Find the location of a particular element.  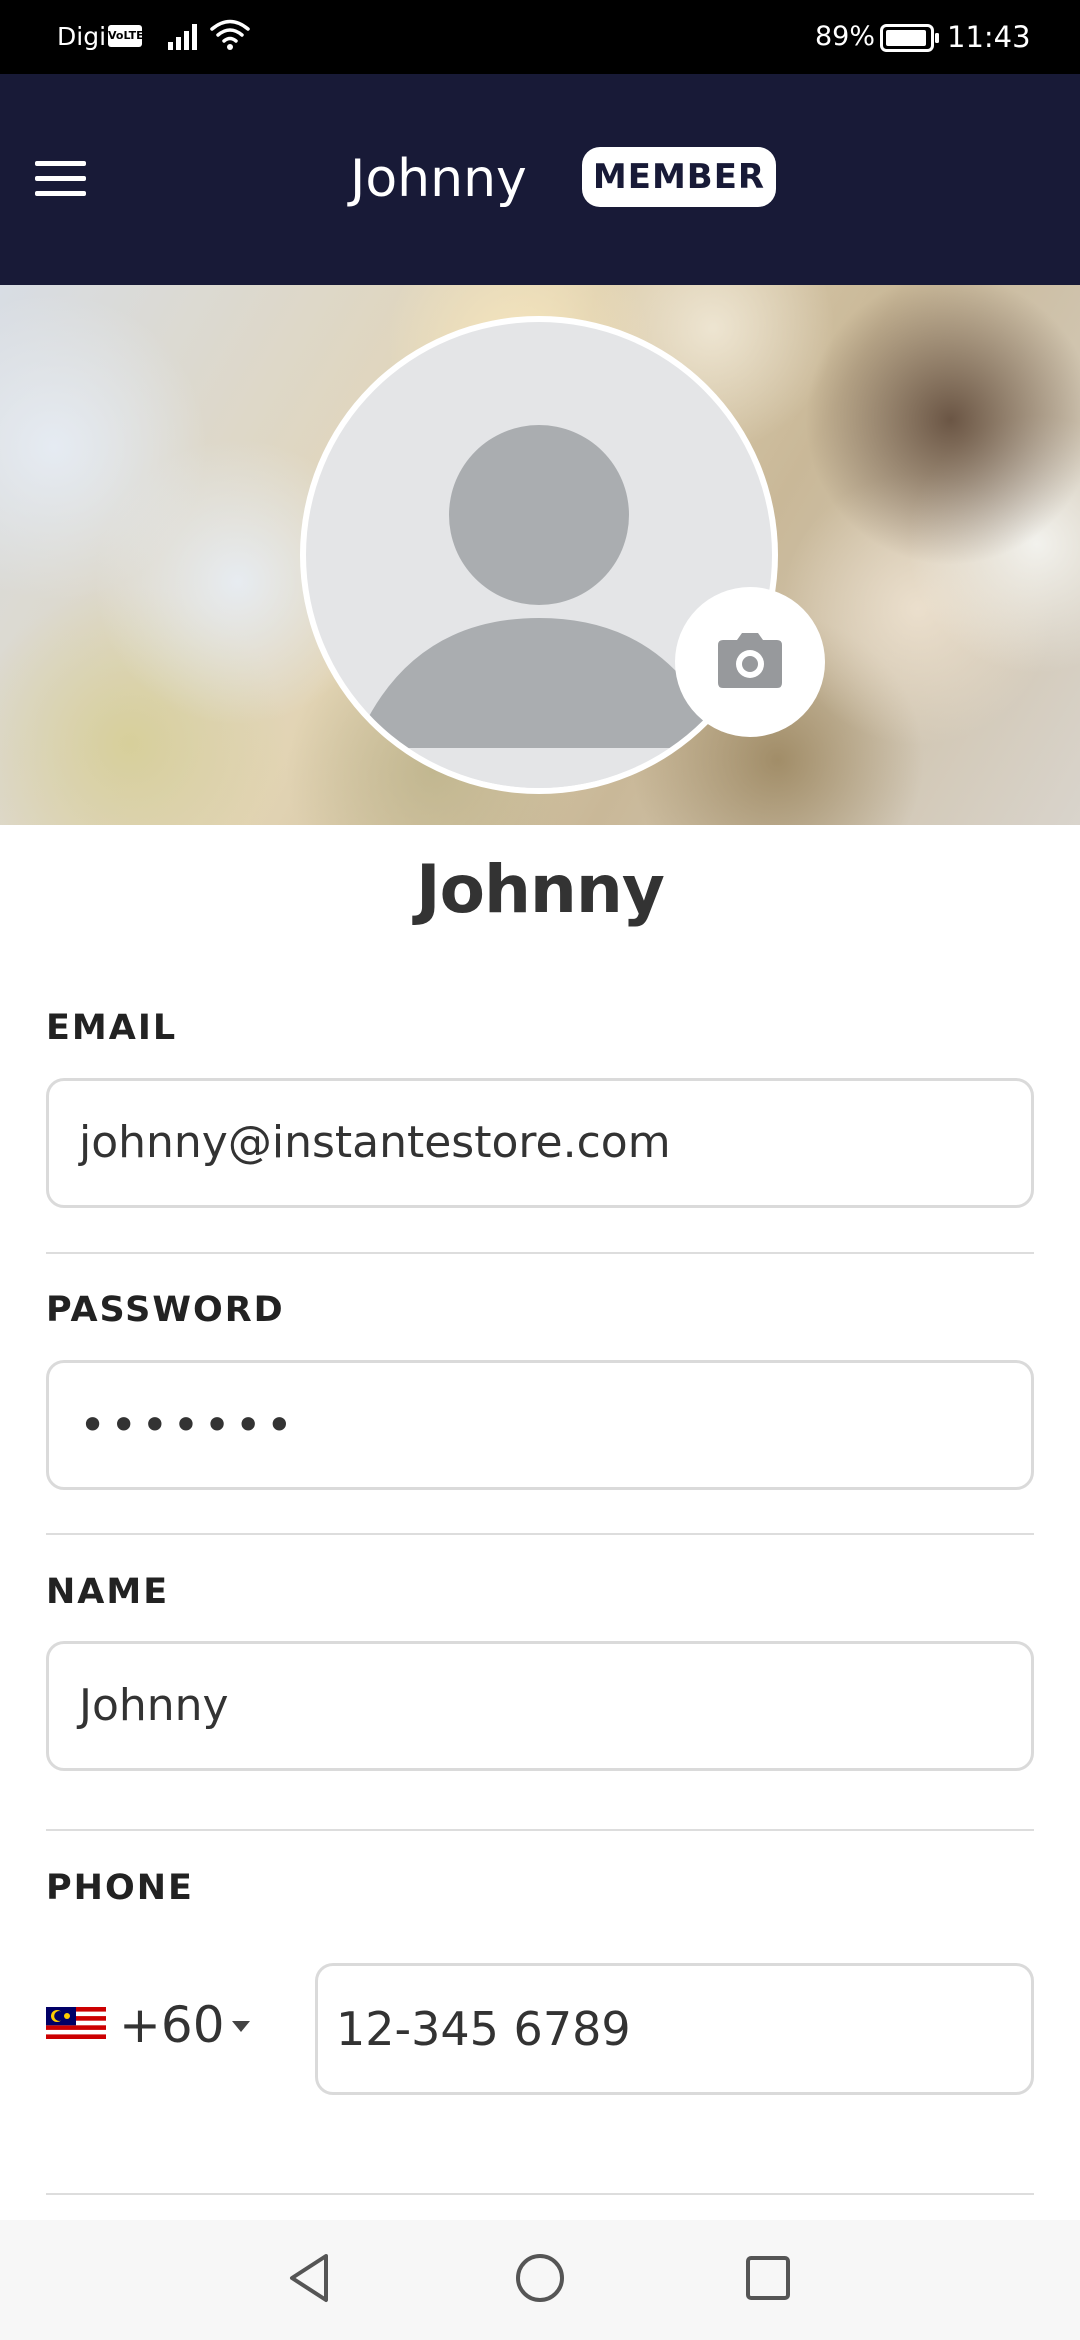

app-header: Johnny MEMBER is located at coordinates (540, 179).